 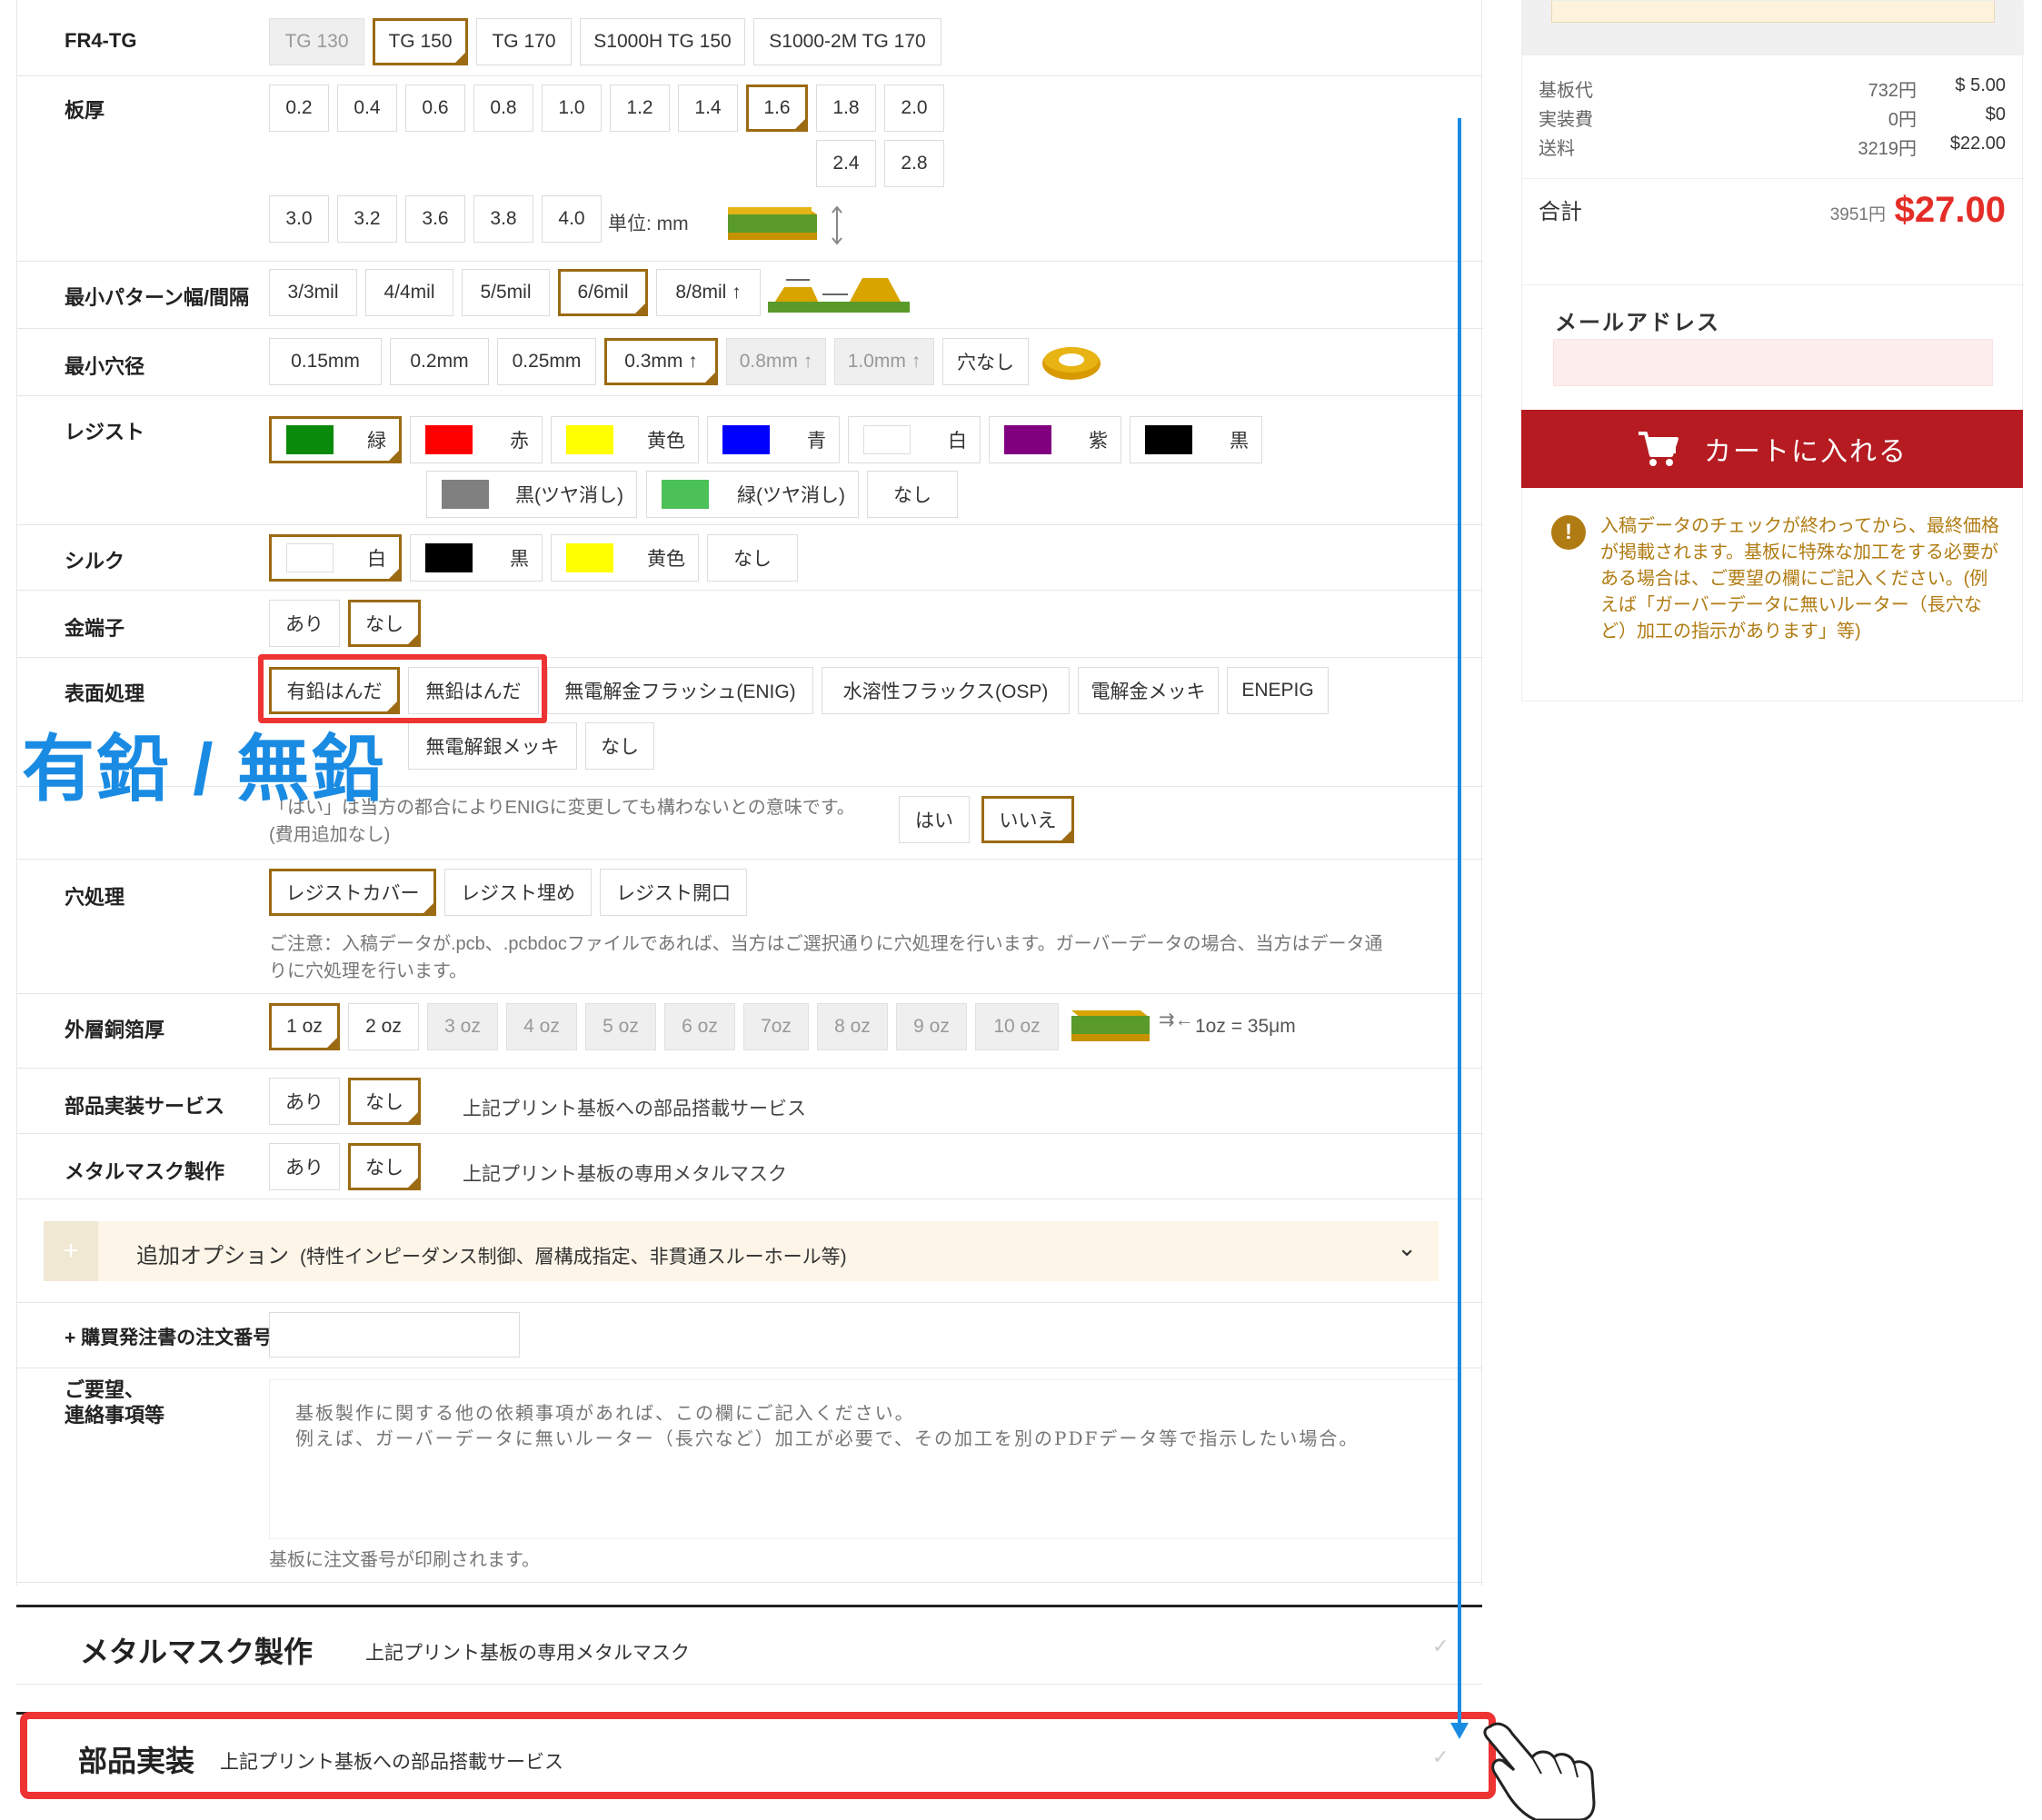 What do you see at coordinates (935, 820) in the screenshot?
I see `option-enig-yes: はい` at bounding box center [935, 820].